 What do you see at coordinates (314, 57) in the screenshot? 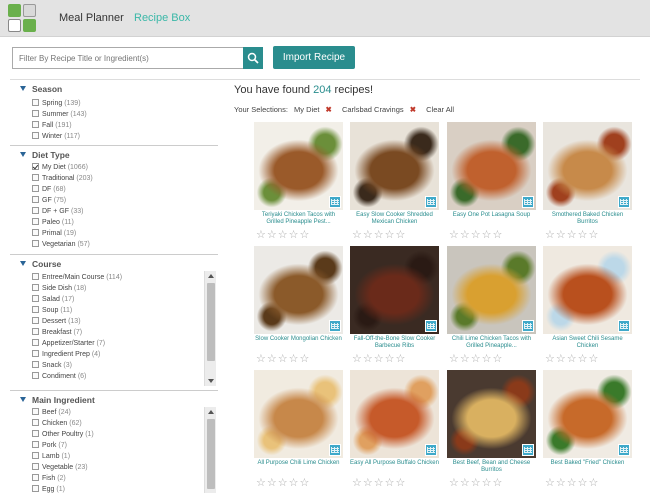
I see `import-recipe-button: Import Recipe` at bounding box center [314, 57].